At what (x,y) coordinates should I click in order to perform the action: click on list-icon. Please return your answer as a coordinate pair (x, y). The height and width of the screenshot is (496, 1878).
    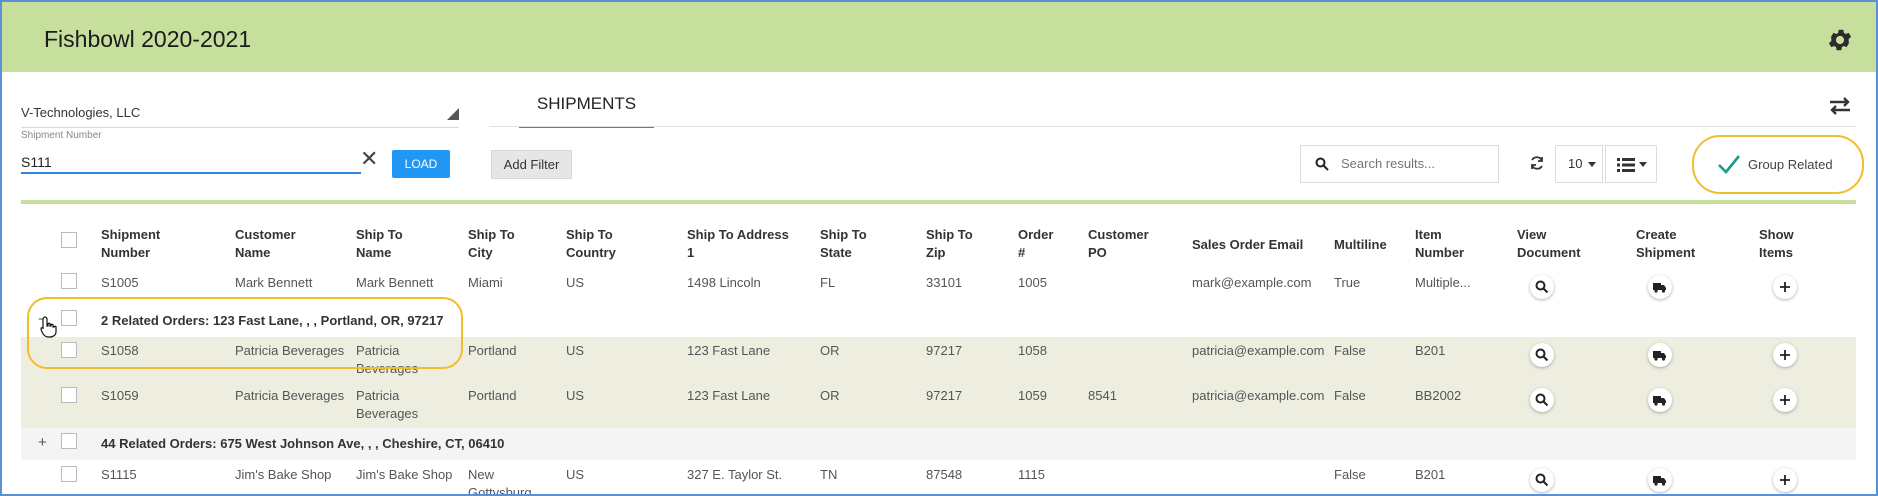
    Looking at the image, I should click on (1626, 165).